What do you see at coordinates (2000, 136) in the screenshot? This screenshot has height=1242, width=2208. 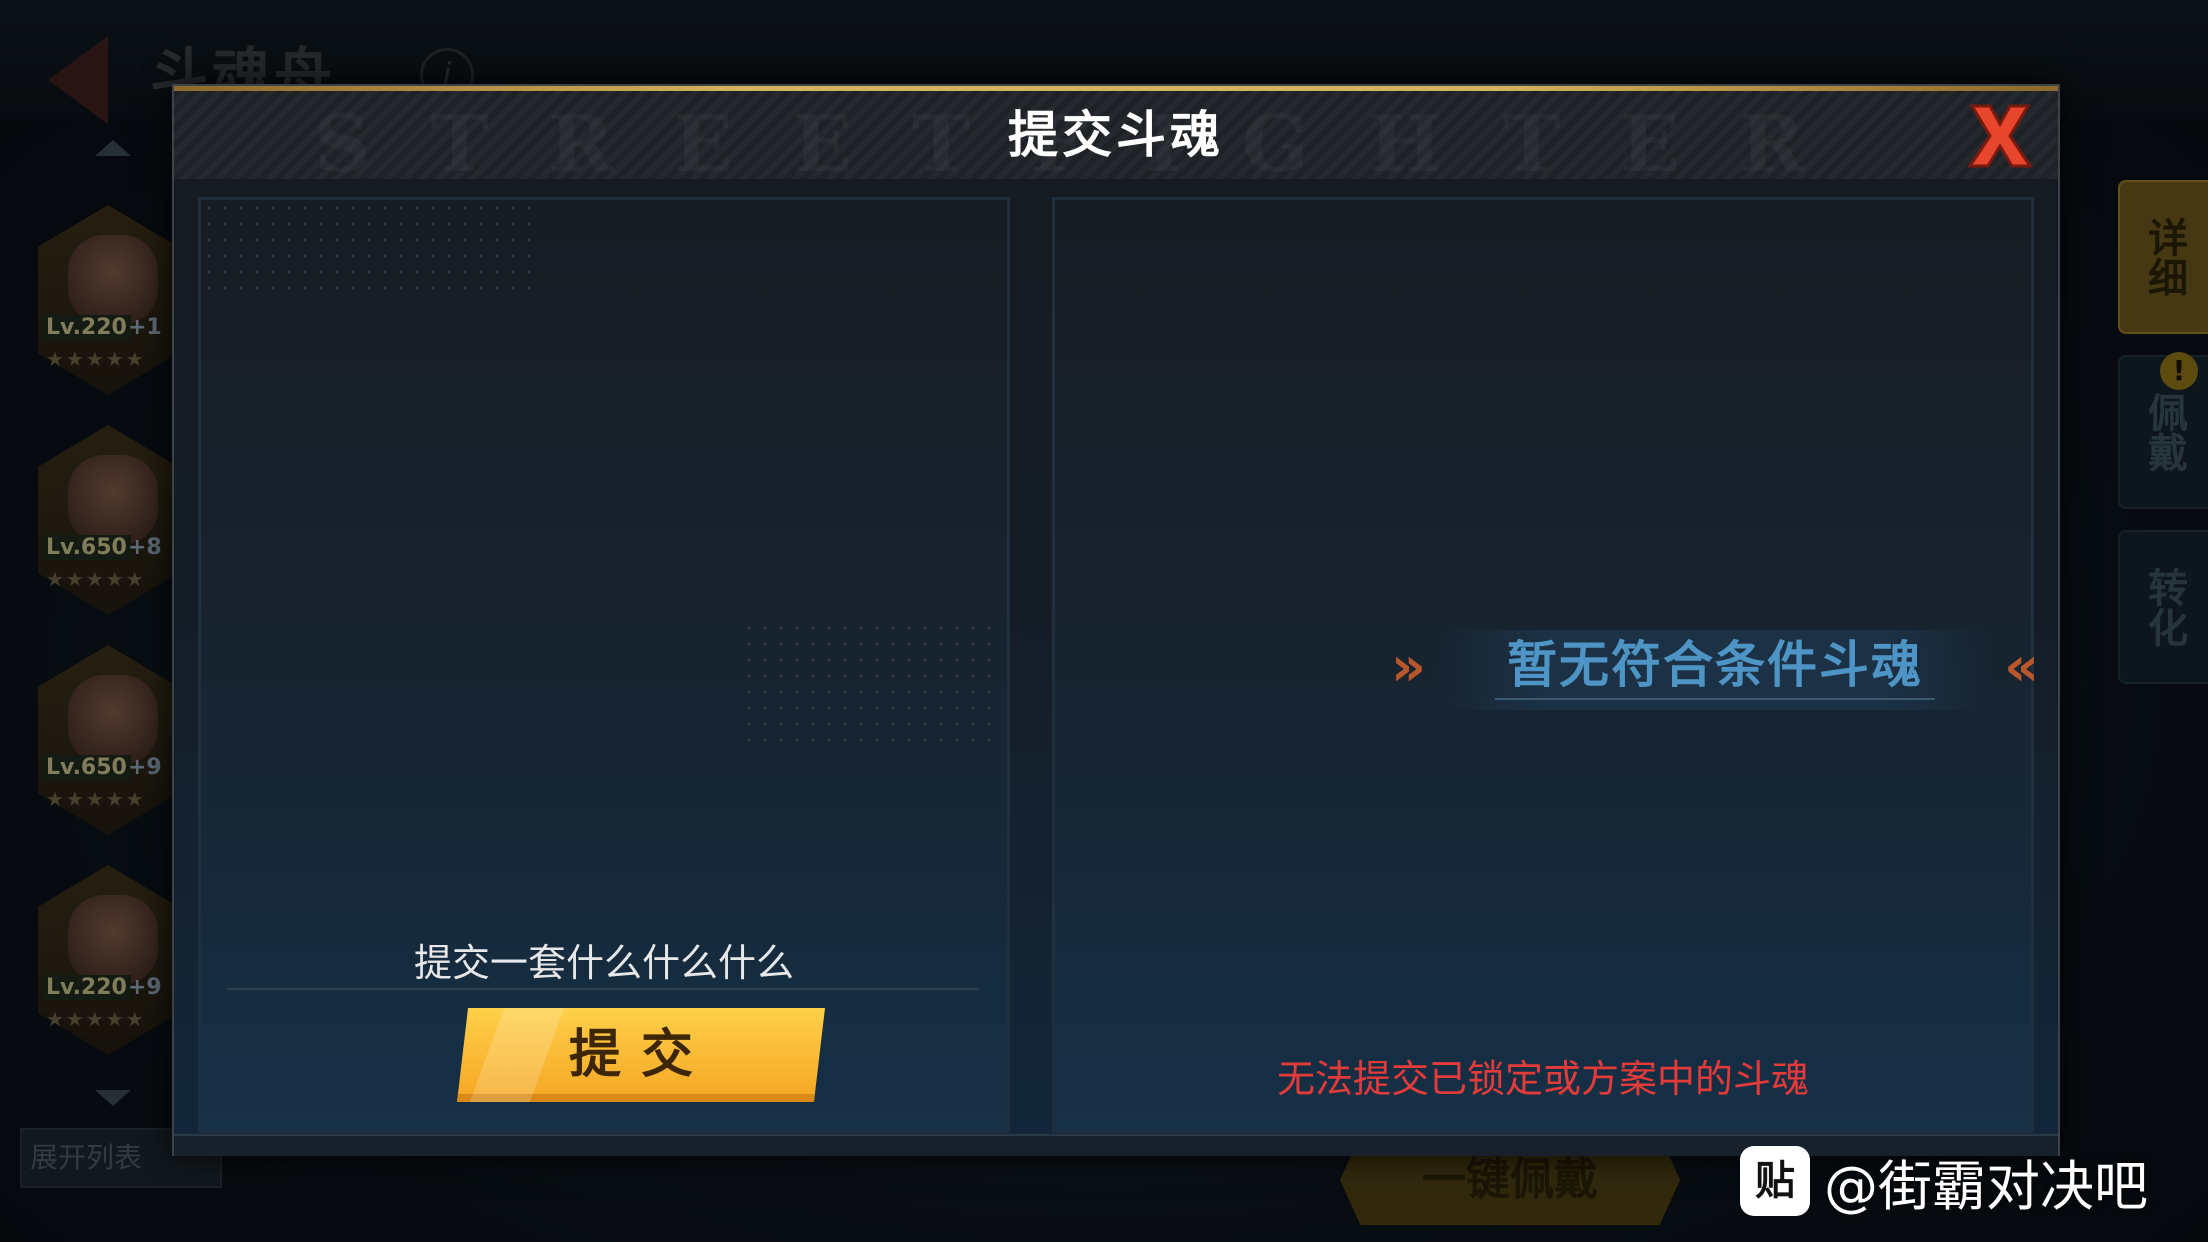 I see `close-icon` at bounding box center [2000, 136].